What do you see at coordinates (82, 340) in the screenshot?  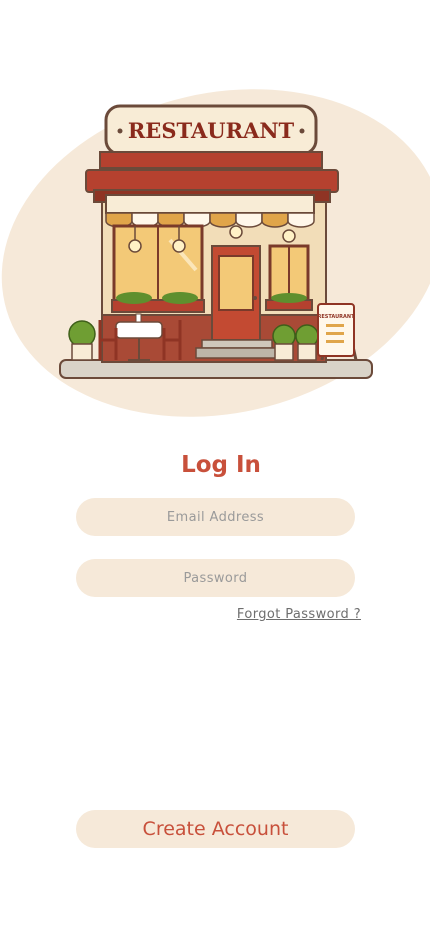 I see `potted-plant-left` at bounding box center [82, 340].